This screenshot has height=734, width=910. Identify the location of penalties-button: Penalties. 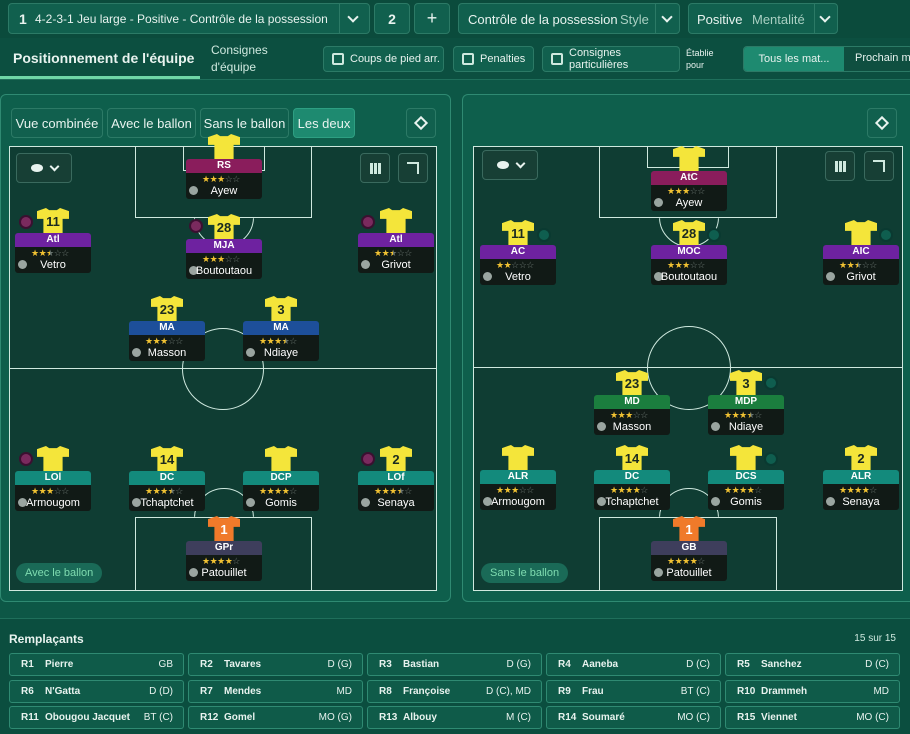
(493, 59).